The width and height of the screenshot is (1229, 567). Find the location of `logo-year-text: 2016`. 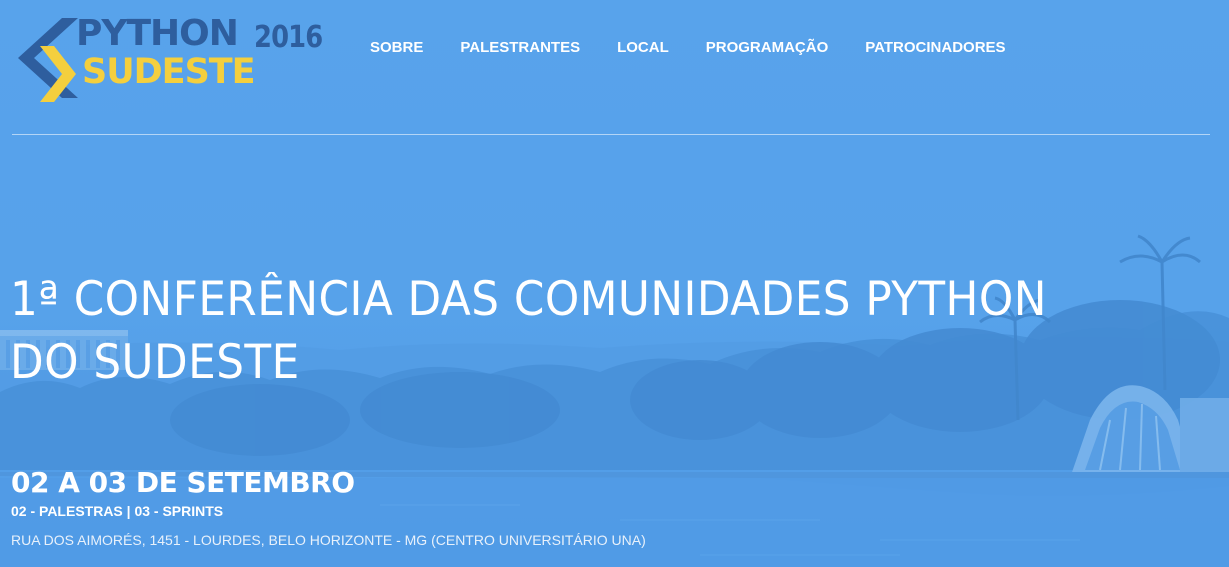

logo-year-text: 2016 is located at coordinates (288, 37).